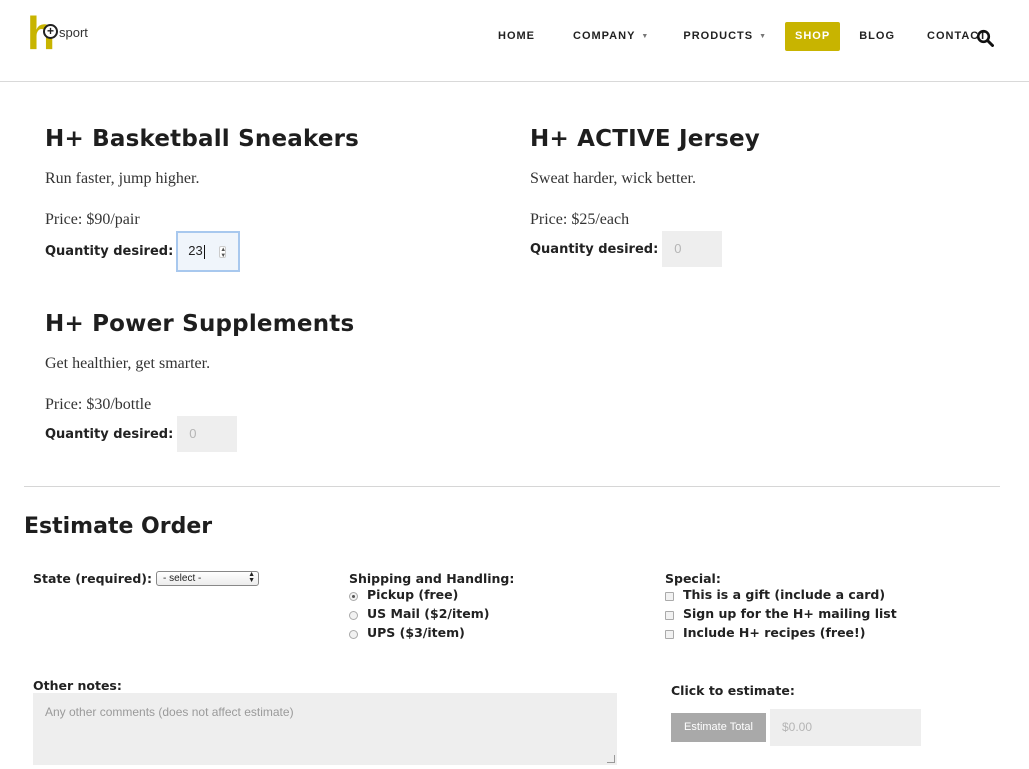  What do you see at coordinates (693, 578) in the screenshot?
I see `special-label: Special:` at bounding box center [693, 578].